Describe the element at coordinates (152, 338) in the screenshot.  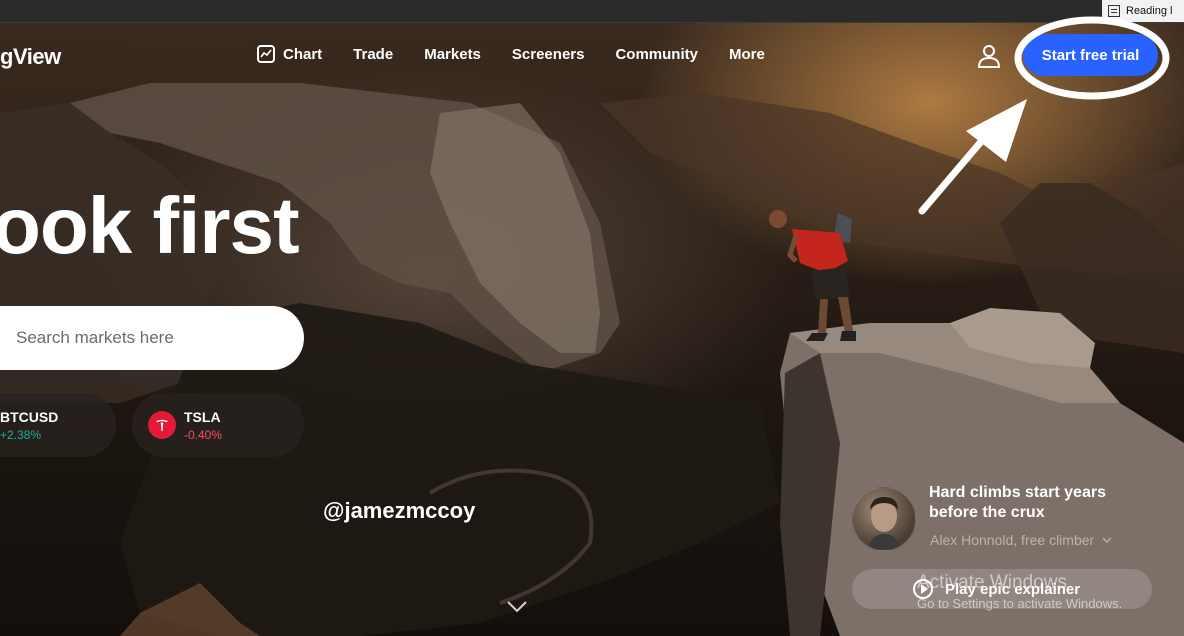
I see `search-markets-input: Search markets here` at that location.